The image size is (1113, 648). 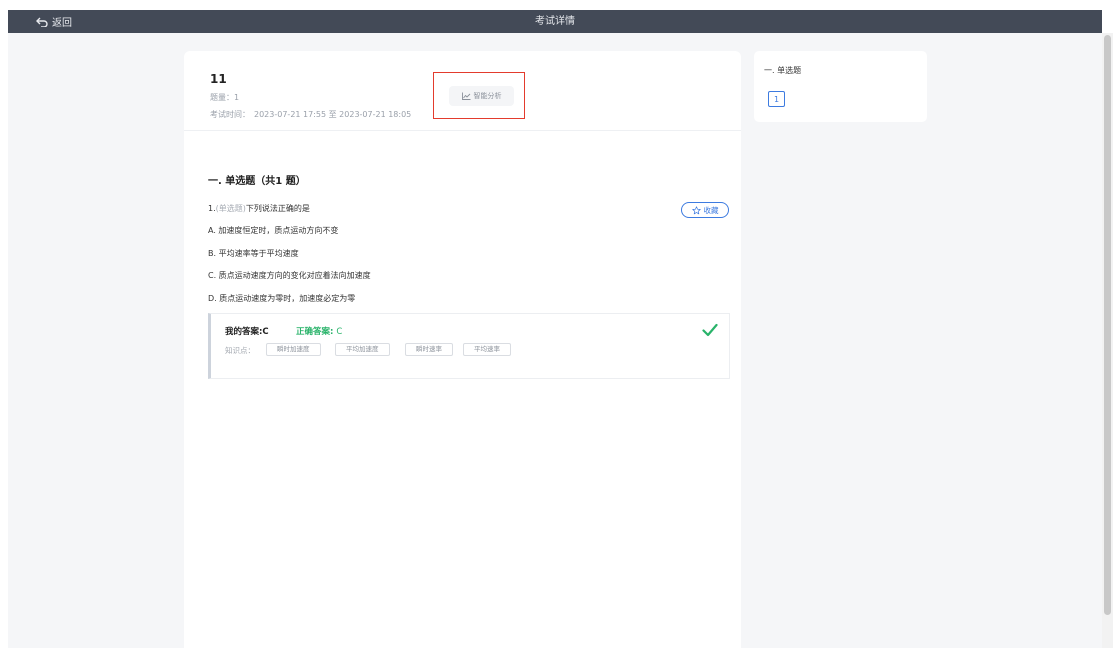 What do you see at coordinates (240, 350) in the screenshot?
I see `knowledge-points-label: 知识点：` at bounding box center [240, 350].